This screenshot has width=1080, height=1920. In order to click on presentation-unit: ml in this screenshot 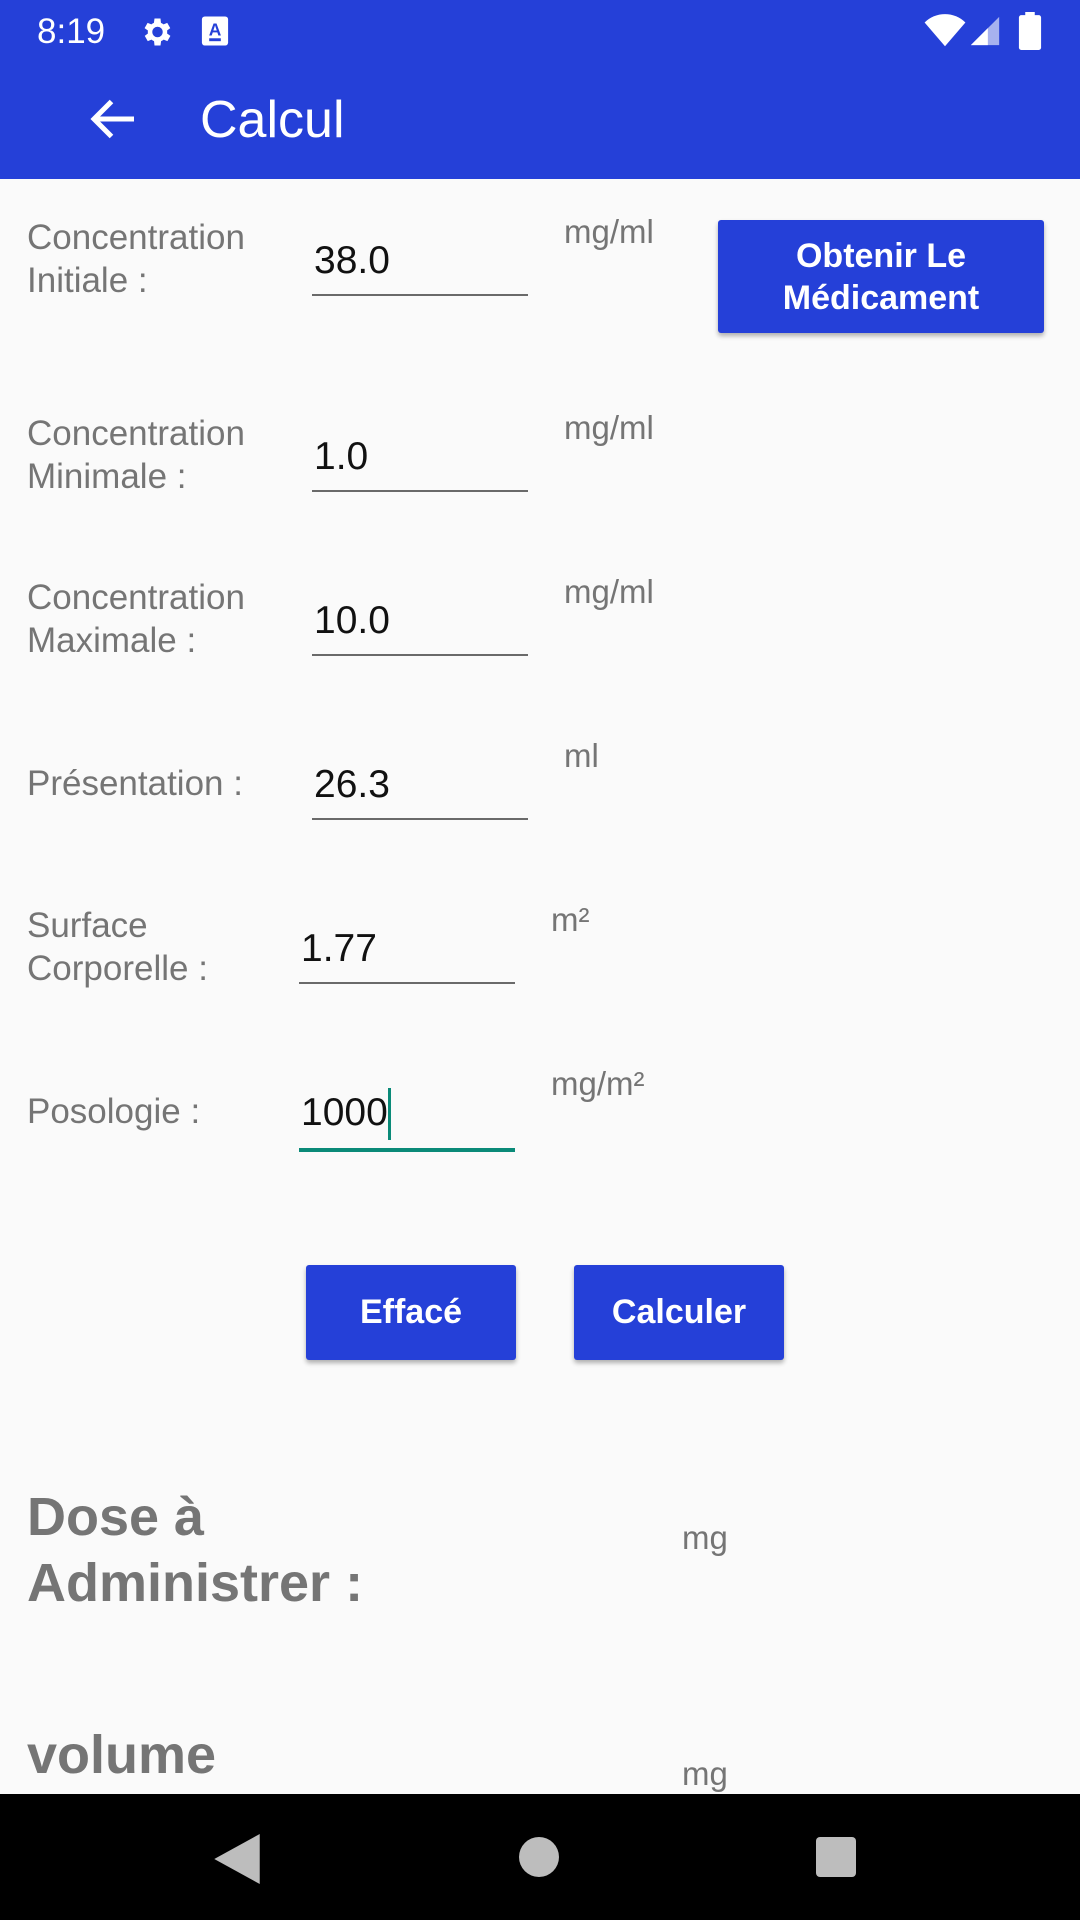, I will do `click(581, 755)`.